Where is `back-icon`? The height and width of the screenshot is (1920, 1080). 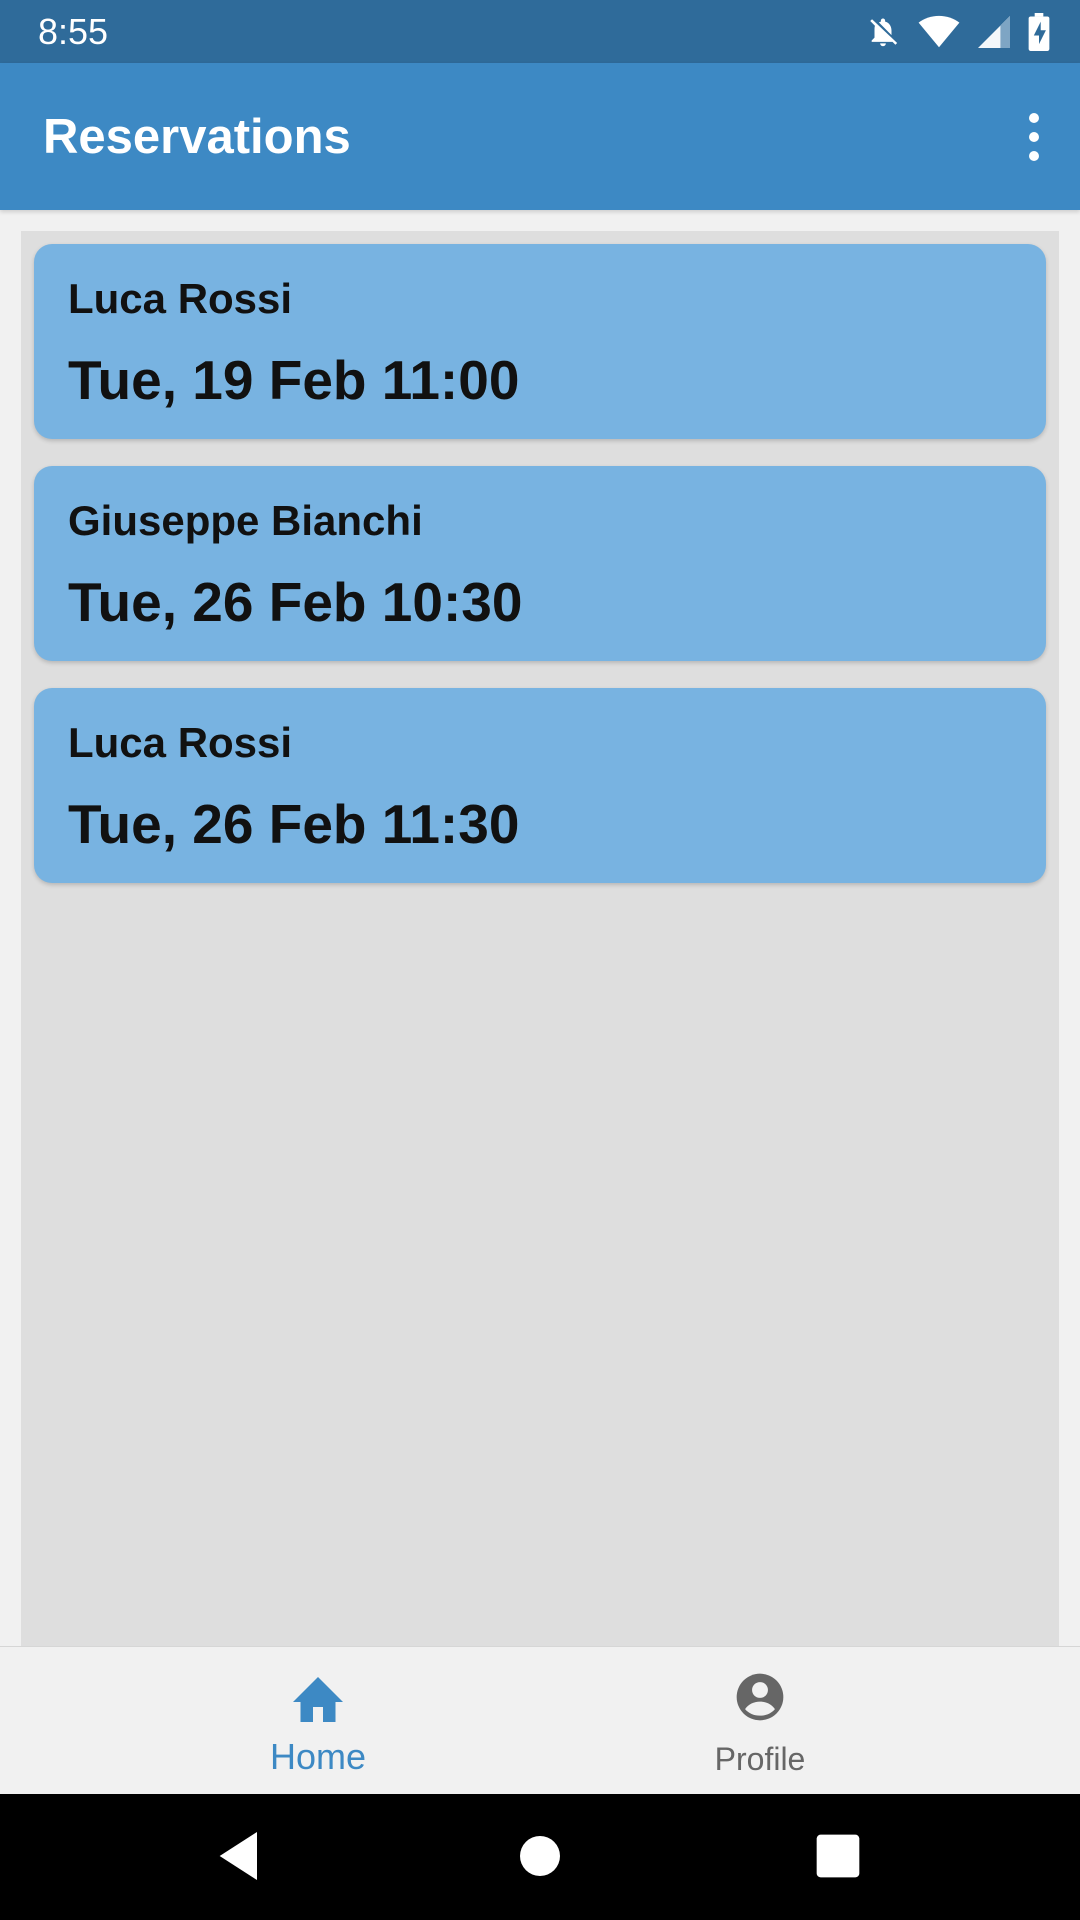
back-icon is located at coordinates (241, 1856).